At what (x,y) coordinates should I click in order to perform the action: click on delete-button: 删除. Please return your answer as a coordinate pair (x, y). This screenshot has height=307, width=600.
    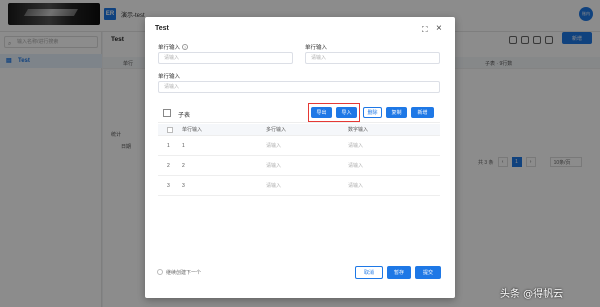
    Looking at the image, I should click on (372, 112).